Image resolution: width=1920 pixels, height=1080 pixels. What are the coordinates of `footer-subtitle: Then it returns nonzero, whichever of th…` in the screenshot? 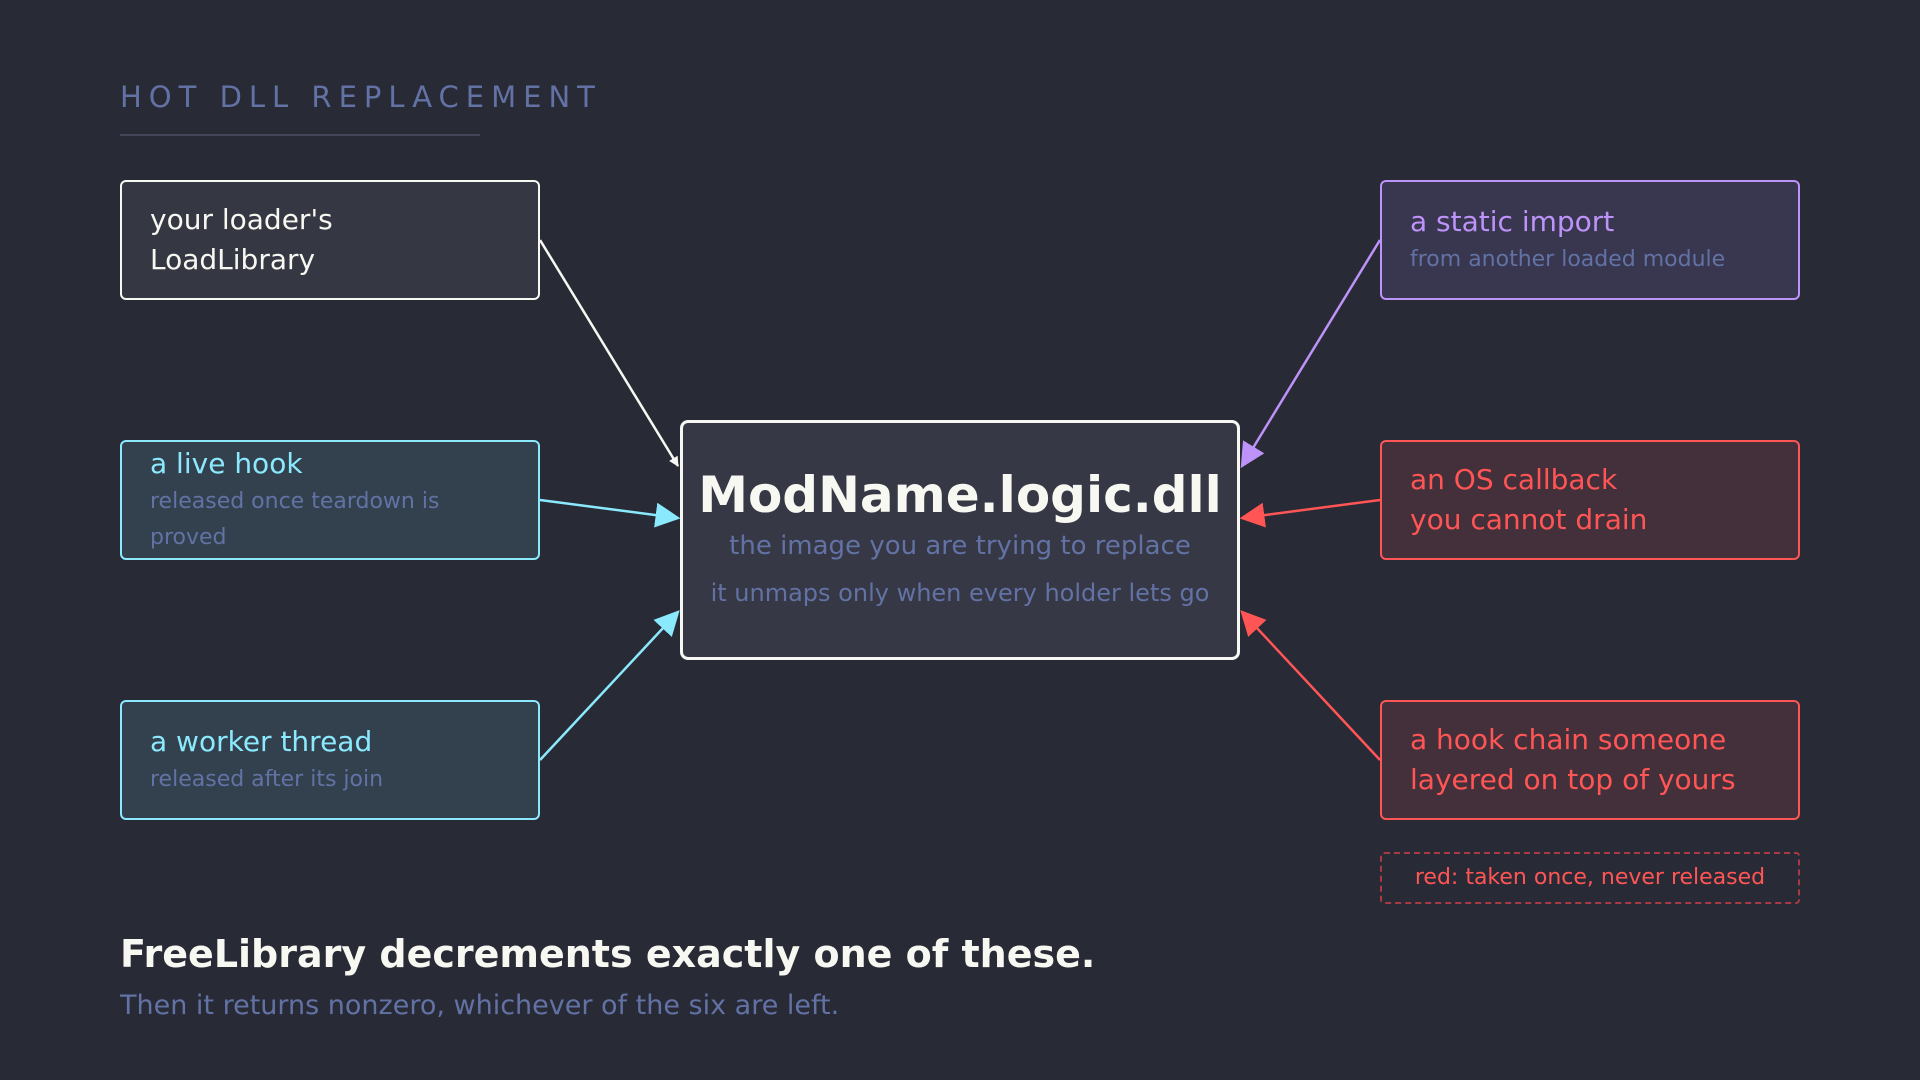 It's located at (480, 1005).